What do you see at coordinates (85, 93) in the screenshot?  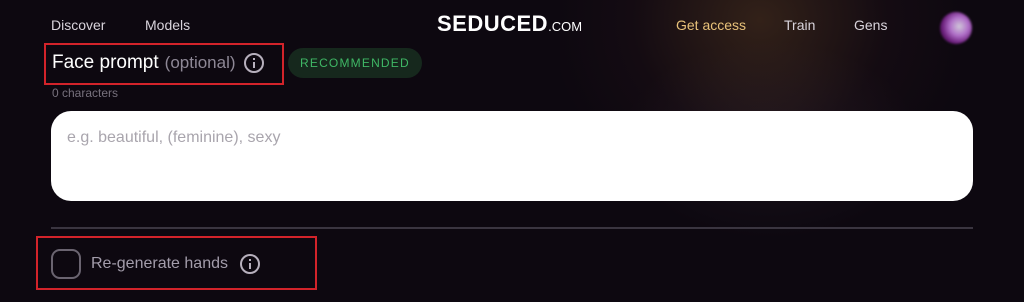 I see `character-count: 0 characters` at bounding box center [85, 93].